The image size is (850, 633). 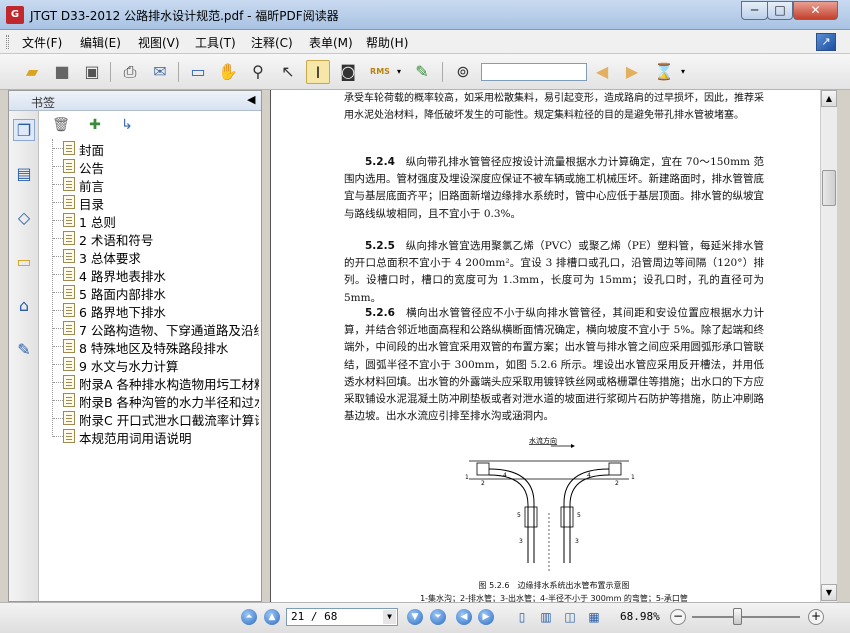 What do you see at coordinates (215, 42) in the screenshot?
I see `menu-tools: 工具(T)` at bounding box center [215, 42].